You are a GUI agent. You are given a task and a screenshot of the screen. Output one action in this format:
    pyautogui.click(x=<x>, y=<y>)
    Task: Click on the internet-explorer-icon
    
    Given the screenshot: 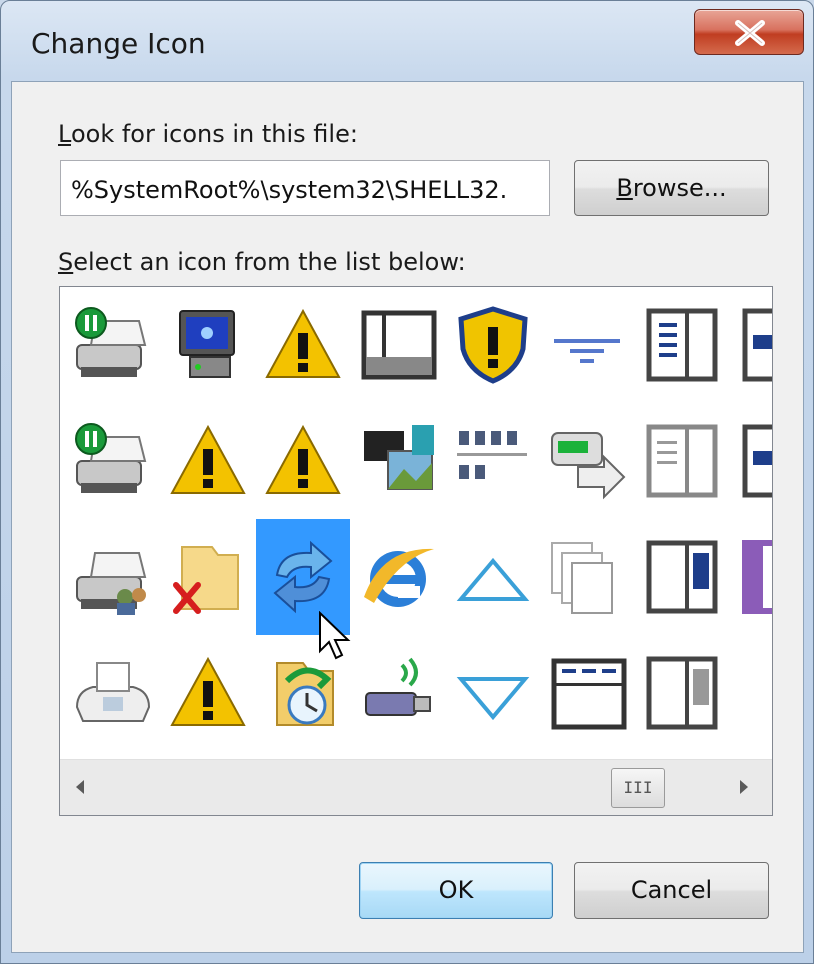 What is the action you would take?
    pyautogui.click(x=399, y=577)
    